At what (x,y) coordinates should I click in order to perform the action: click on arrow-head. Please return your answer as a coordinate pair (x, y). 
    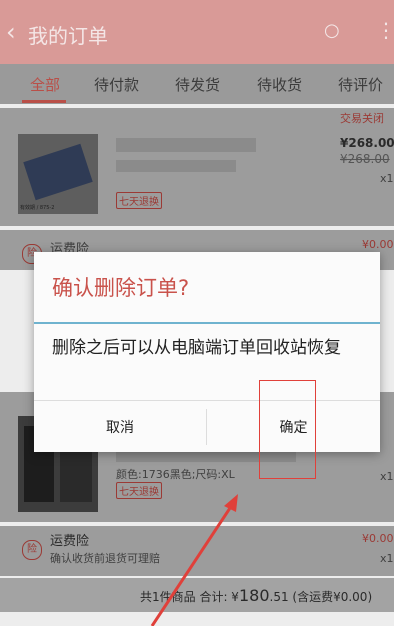
    Looking at the image, I should click on (231, 503).